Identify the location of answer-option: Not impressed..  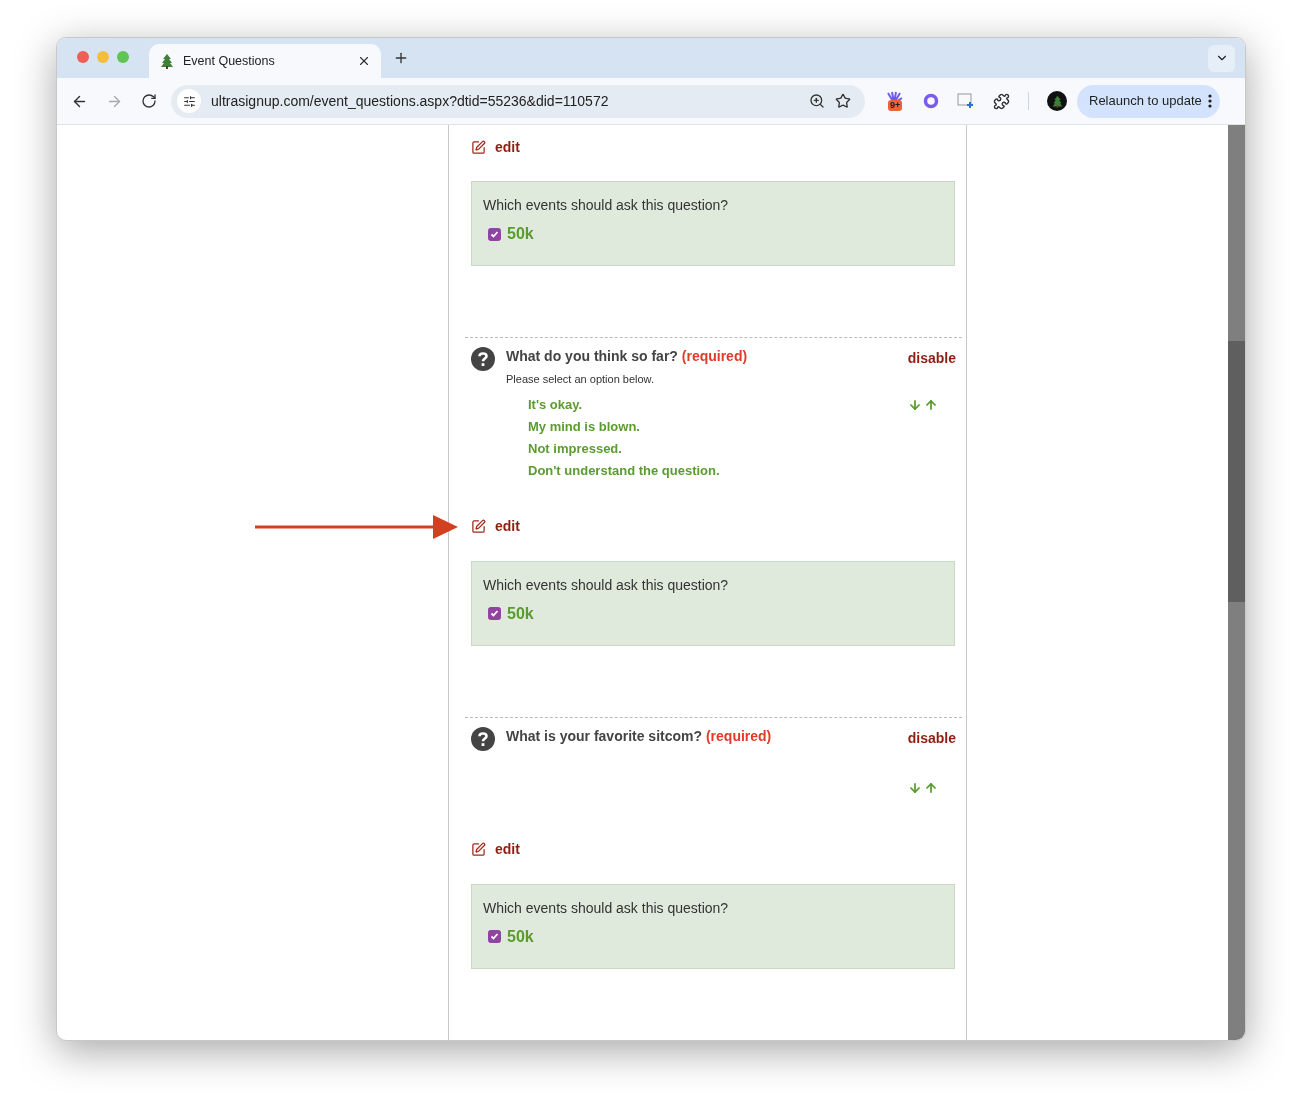
(718, 448).